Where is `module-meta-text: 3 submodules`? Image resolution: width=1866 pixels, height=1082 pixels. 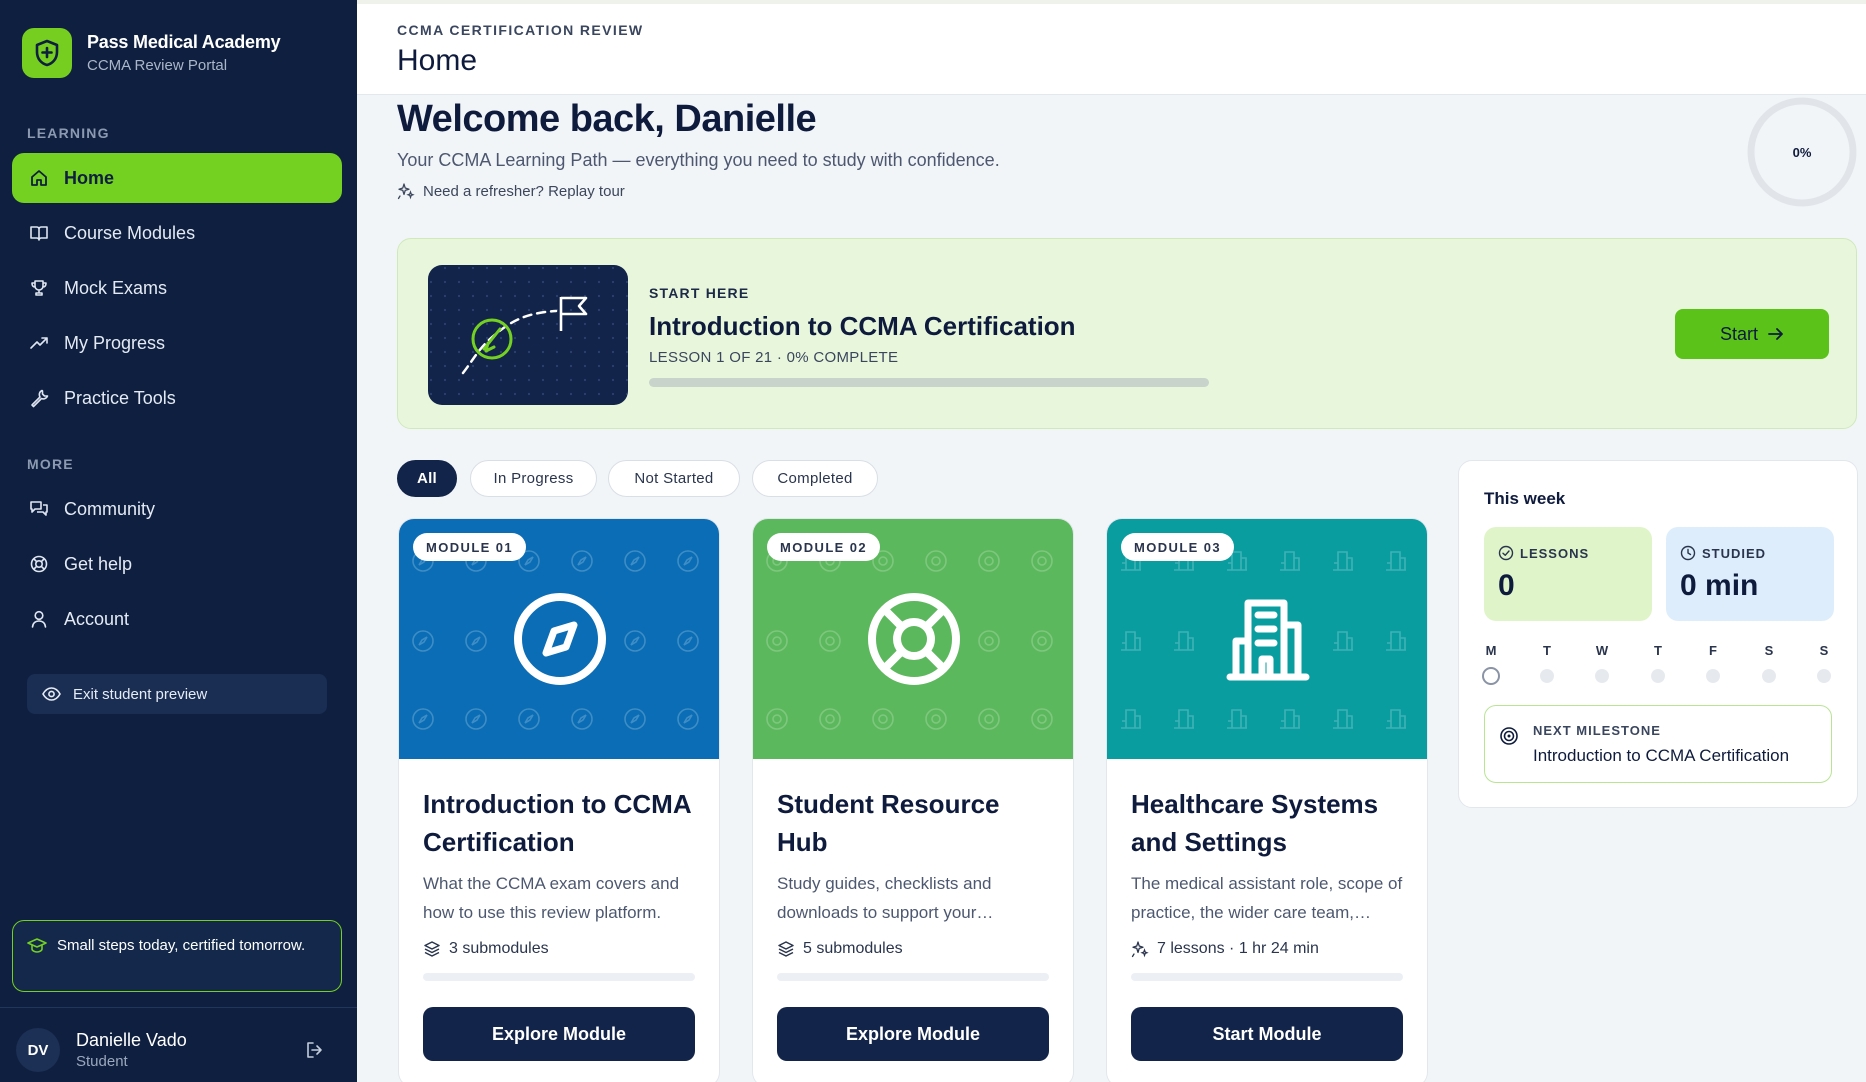
module-meta-text: 3 submodules is located at coordinates (499, 948).